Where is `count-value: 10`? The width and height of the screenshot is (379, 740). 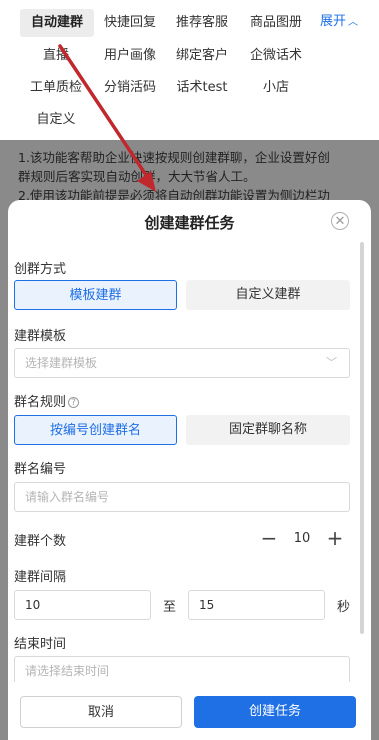 count-value: 10 is located at coordinates (302, 539).